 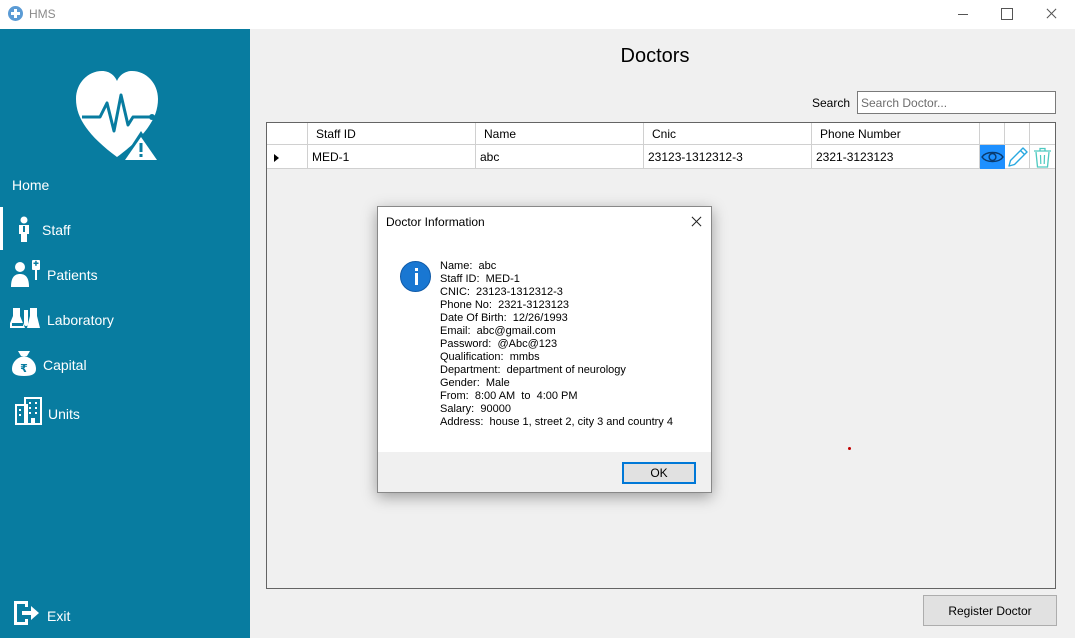 I want to click on cell-phone: 2321-3123123, so click(x=896, y=157).